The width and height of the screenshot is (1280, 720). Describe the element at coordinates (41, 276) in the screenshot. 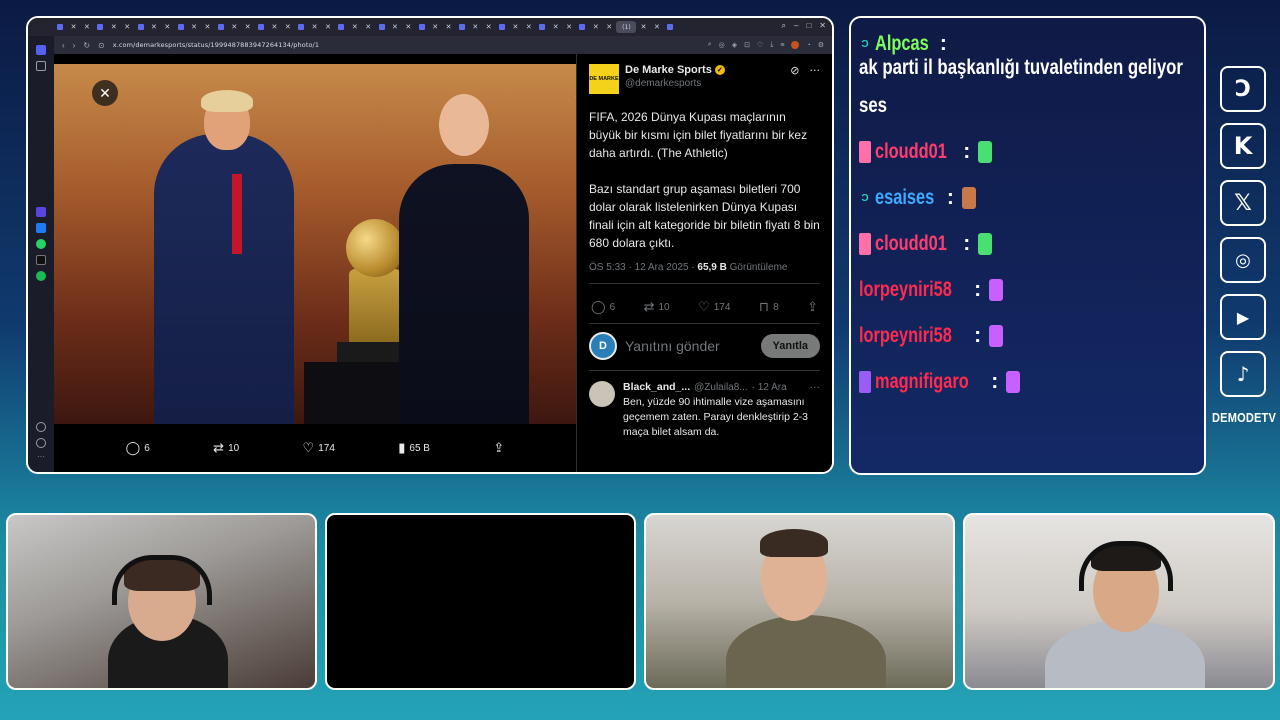

I see `spotify-icon` at that location.